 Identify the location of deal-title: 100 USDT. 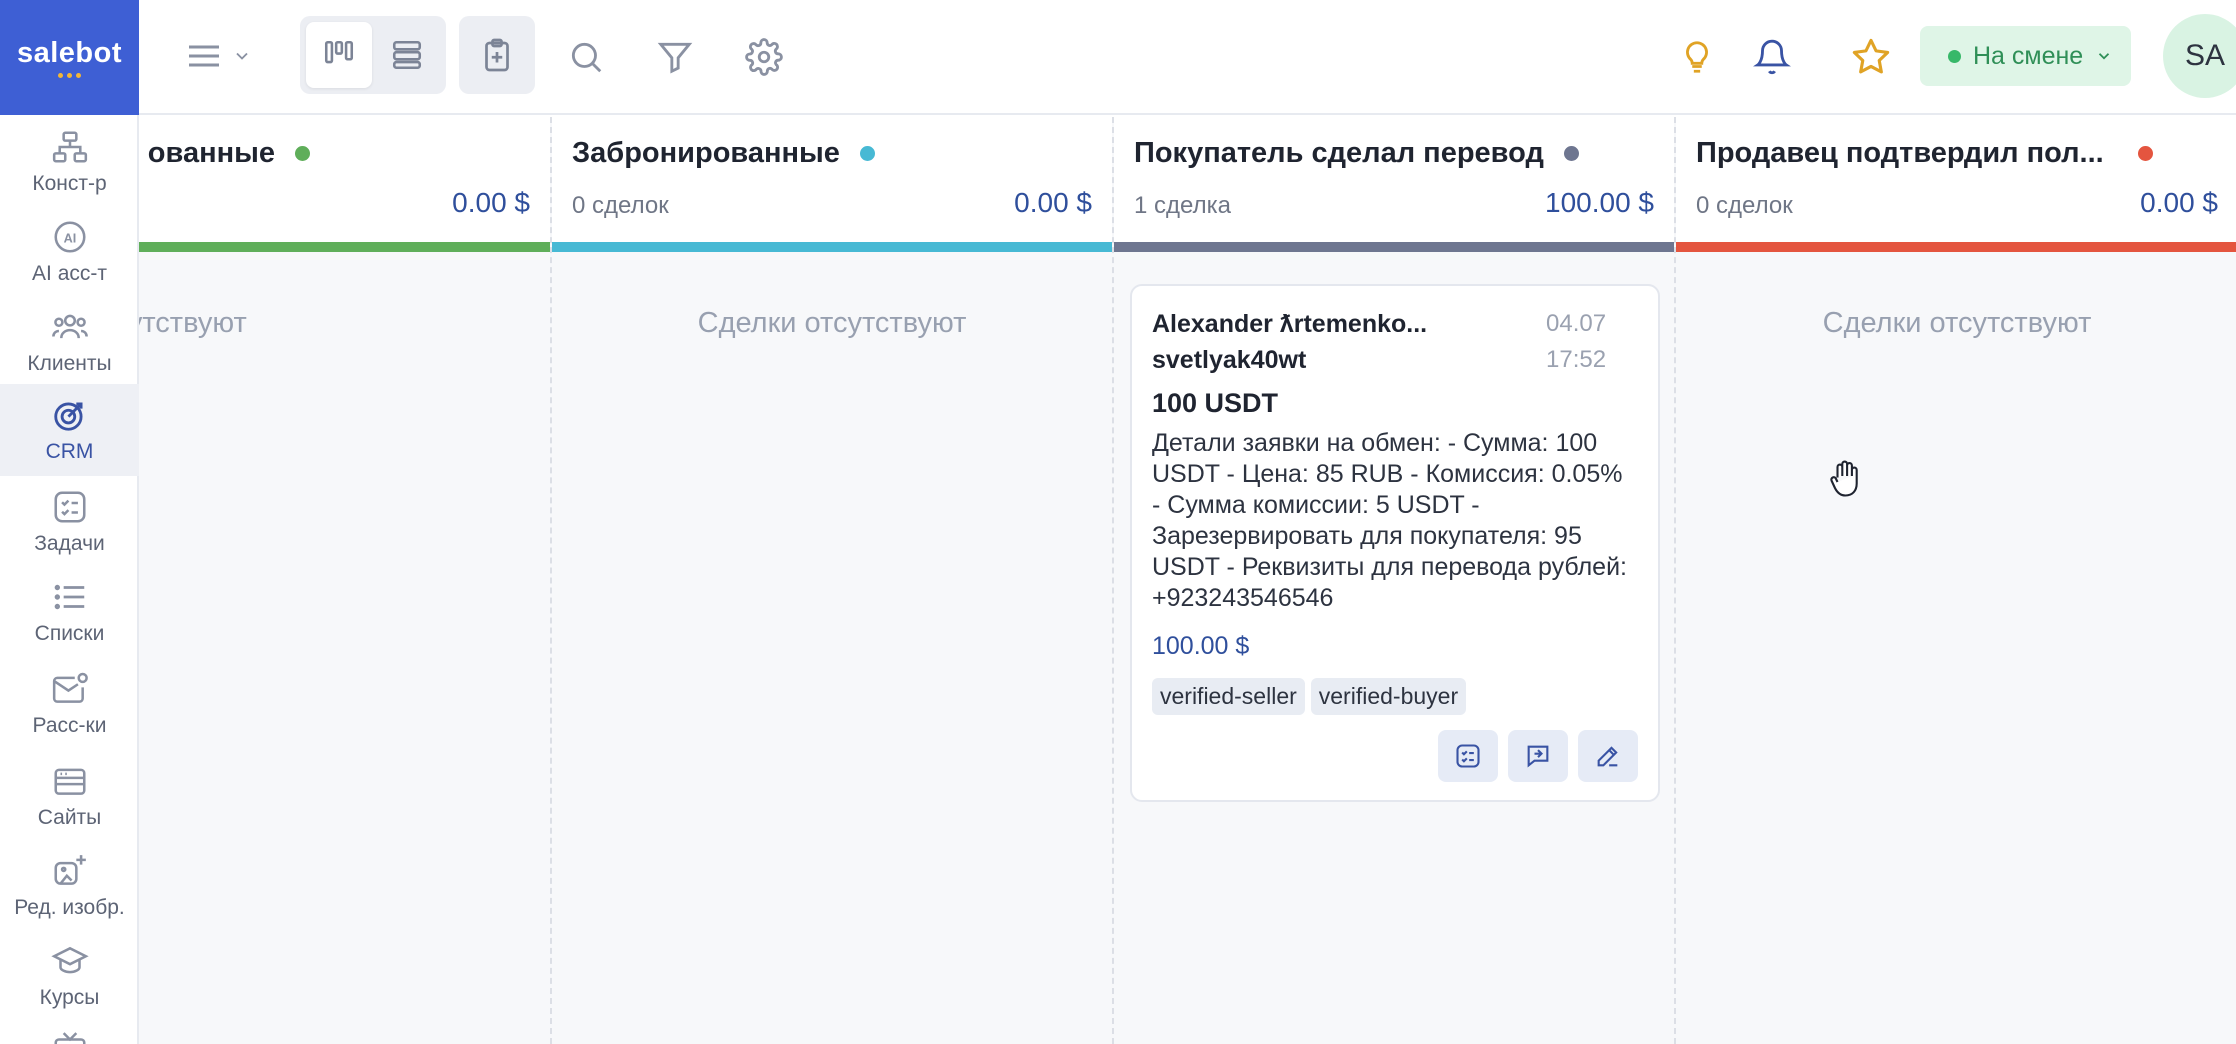
(1215, 403).